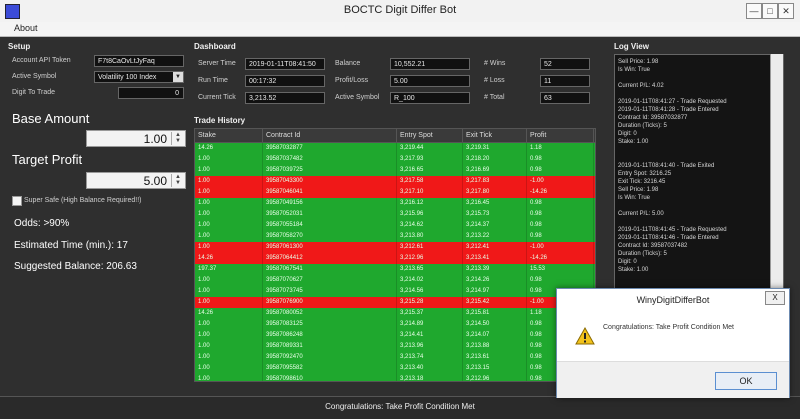 The height and width of the screenshot is (419, 800). I want to click on setup-title: Setup, so click(19, 46).